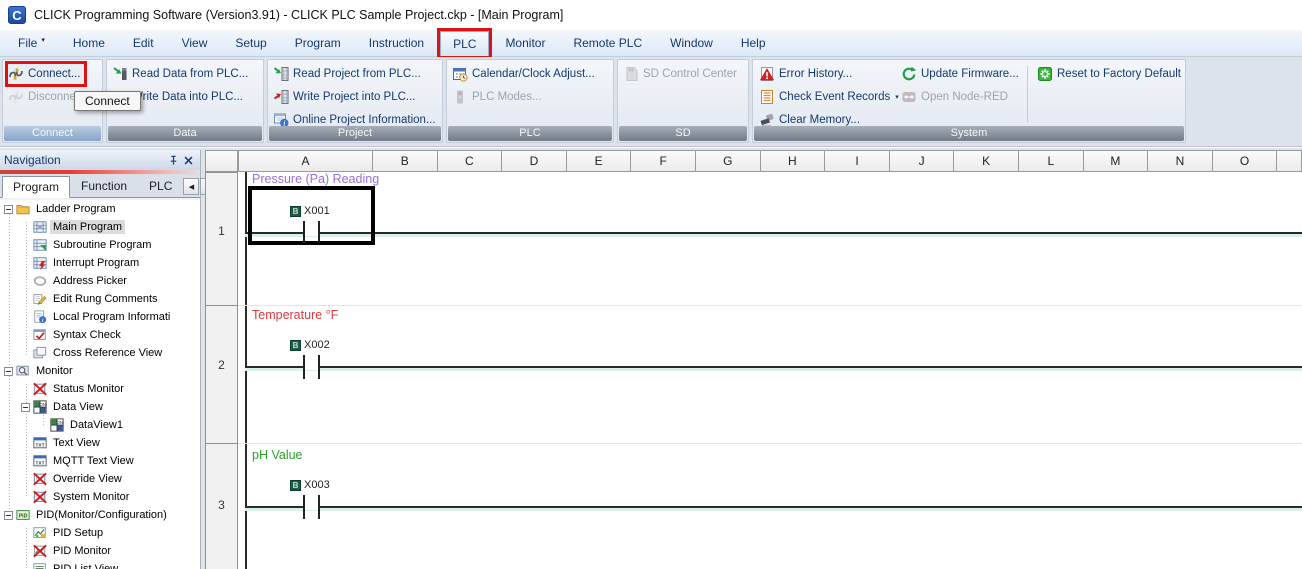  Describe the element at coordinates (31, 43) in the screenshot. I see `menu-item-file: File ▾` at that location.